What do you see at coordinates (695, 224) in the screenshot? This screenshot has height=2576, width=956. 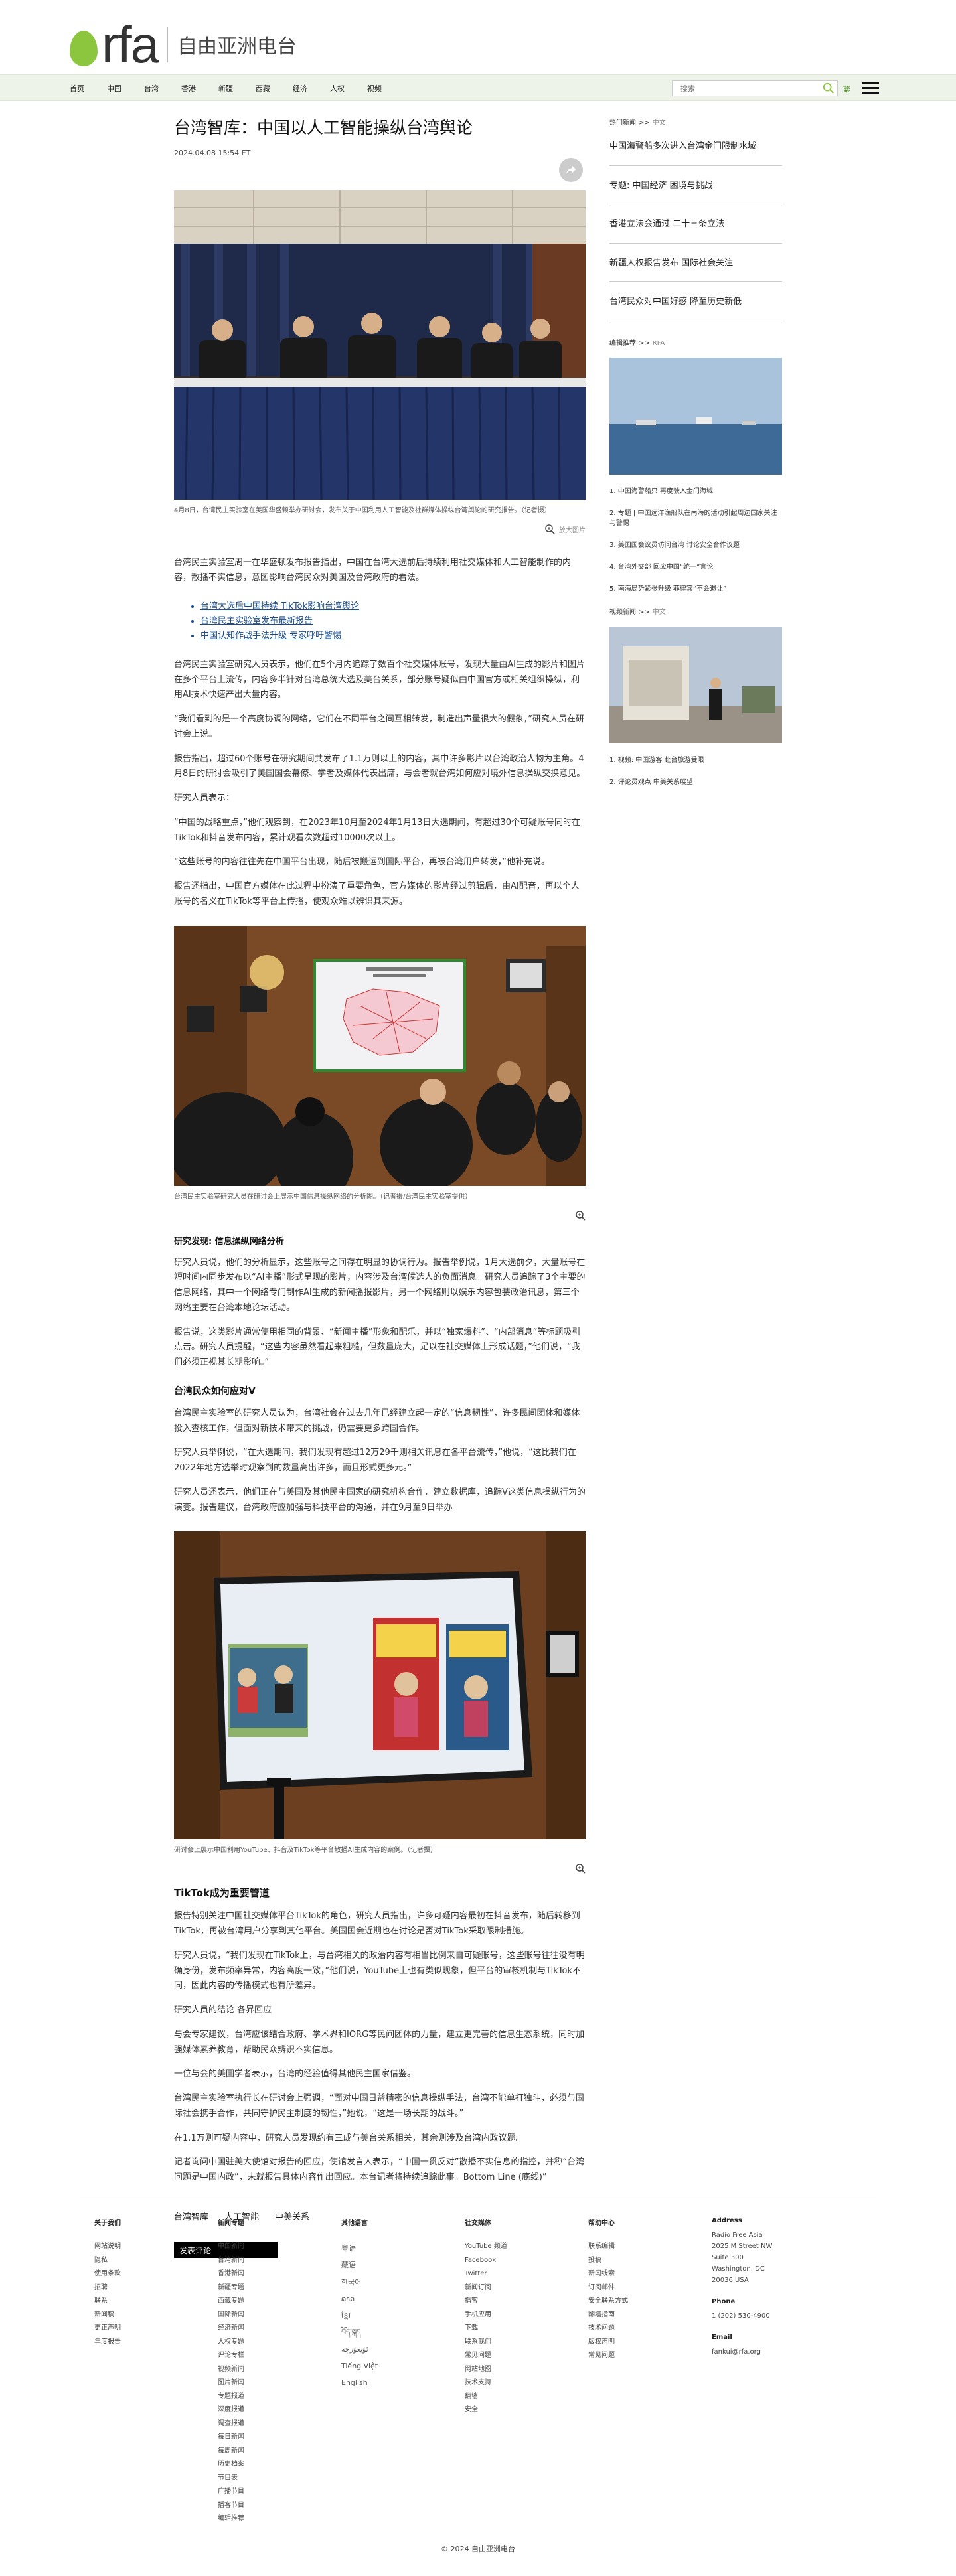 I see `sidebar-story-link: 香港立法会通过 二十三条立法` at bounding box center [695, 224].